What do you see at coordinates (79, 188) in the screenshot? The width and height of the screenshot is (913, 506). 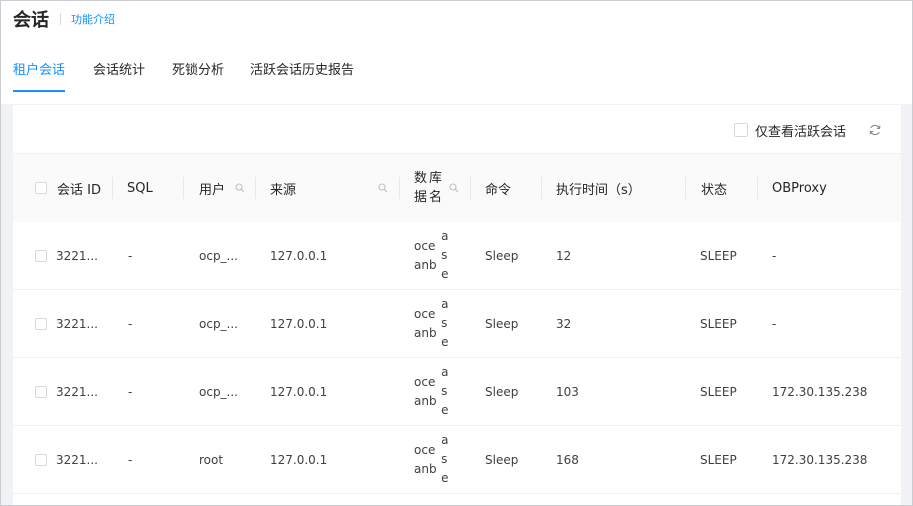 I see `col-session-id: 会话 ID` at bounding box center [79, 188].